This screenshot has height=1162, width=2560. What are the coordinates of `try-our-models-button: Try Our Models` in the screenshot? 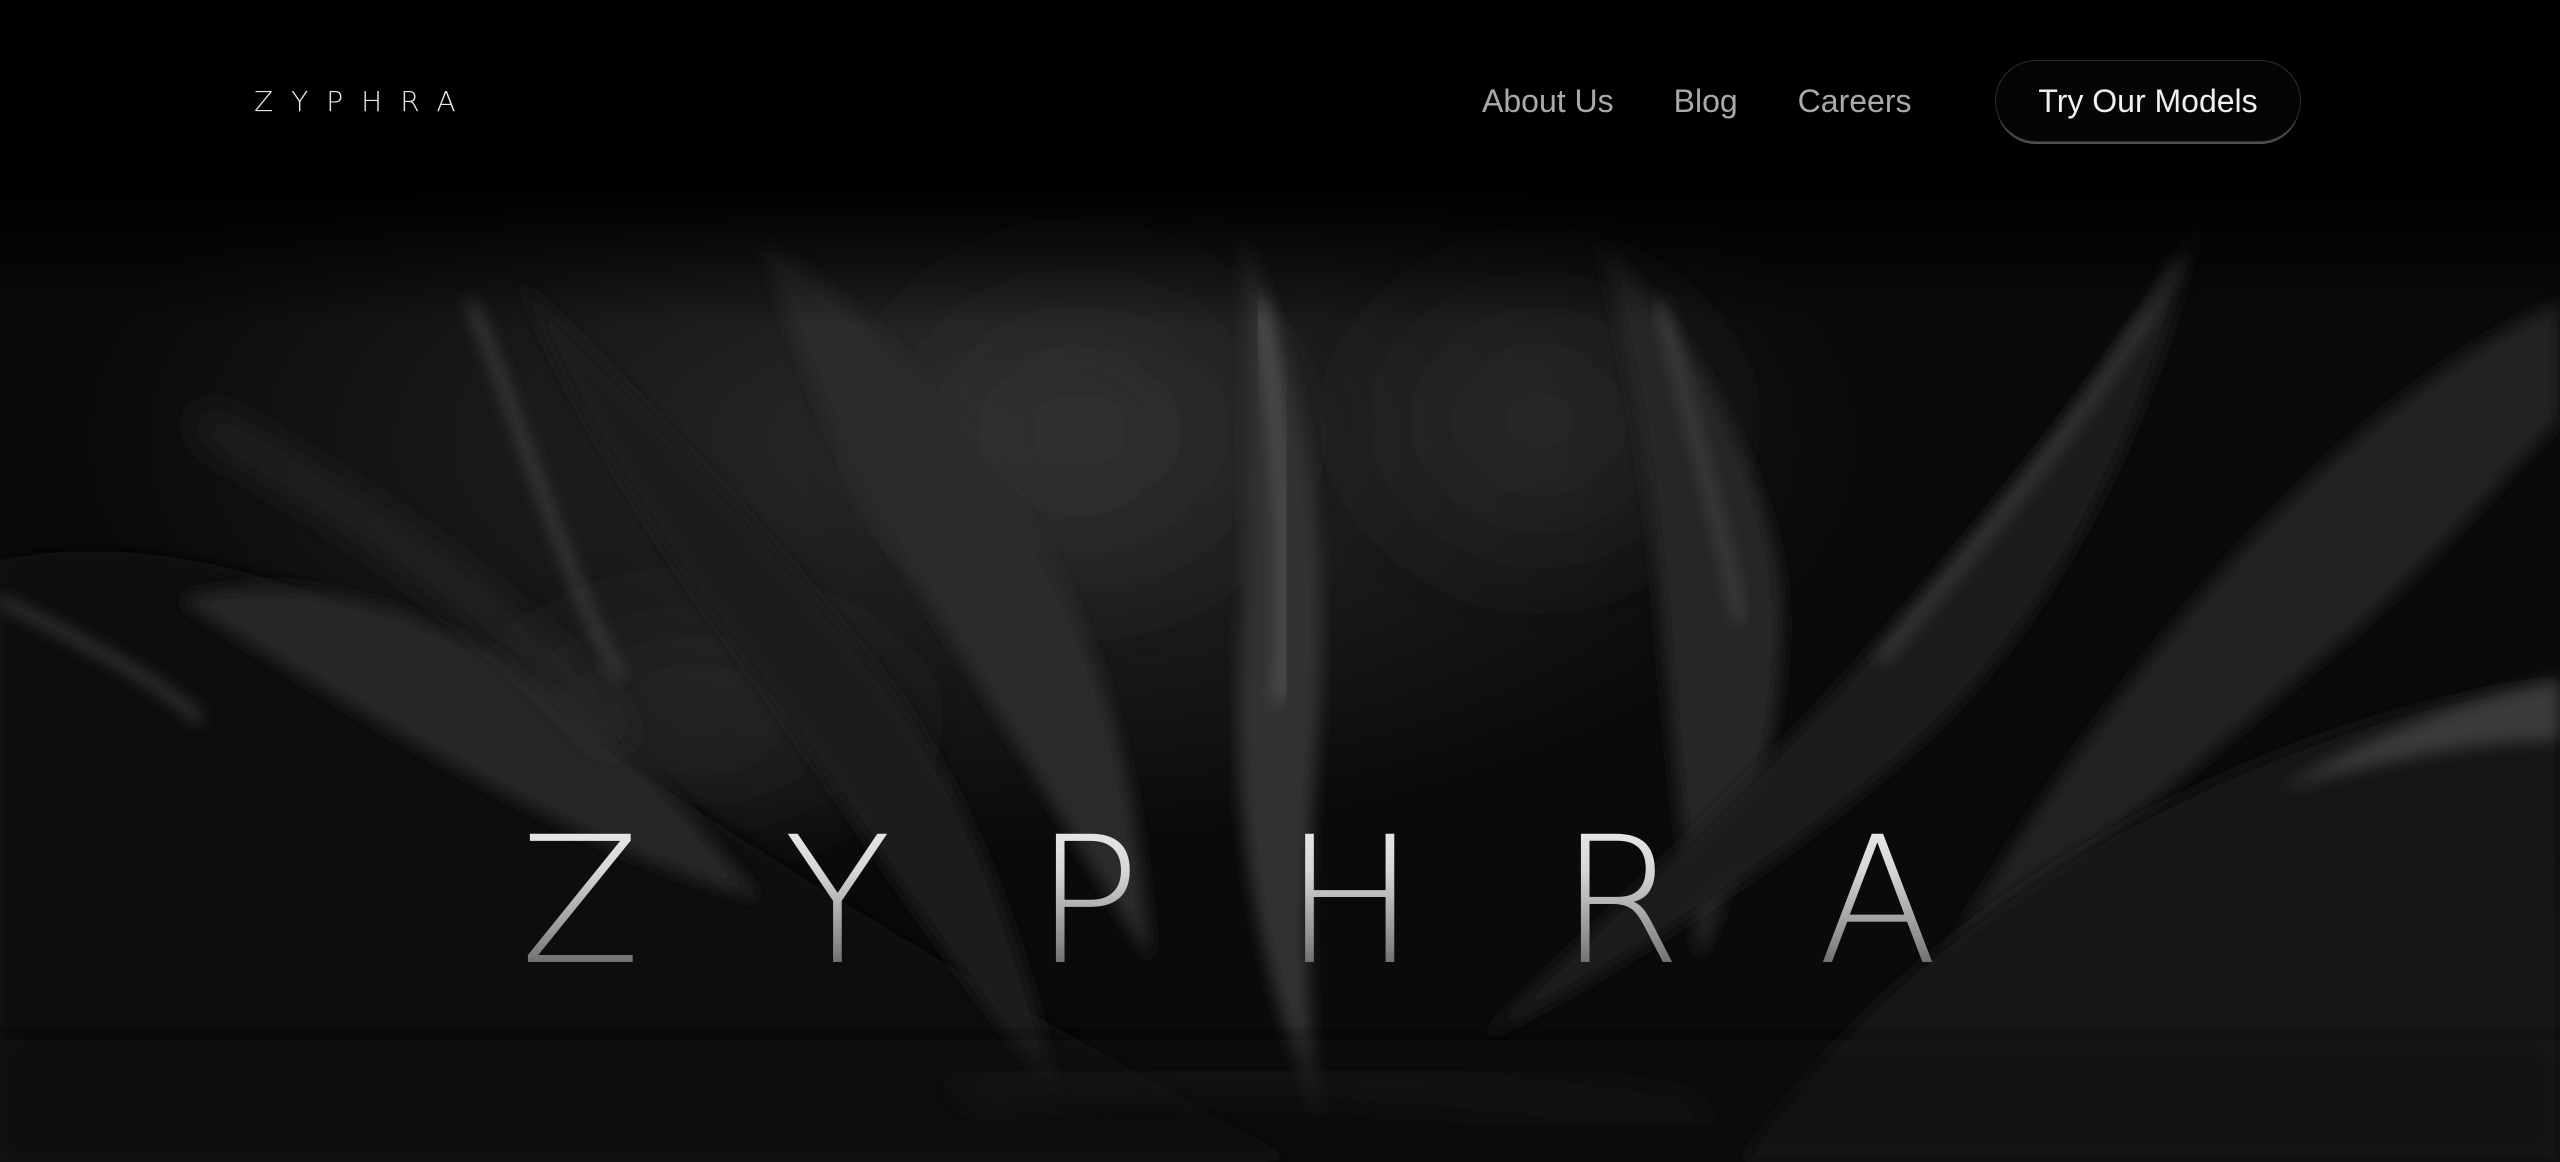 It's located at (2148, 101).